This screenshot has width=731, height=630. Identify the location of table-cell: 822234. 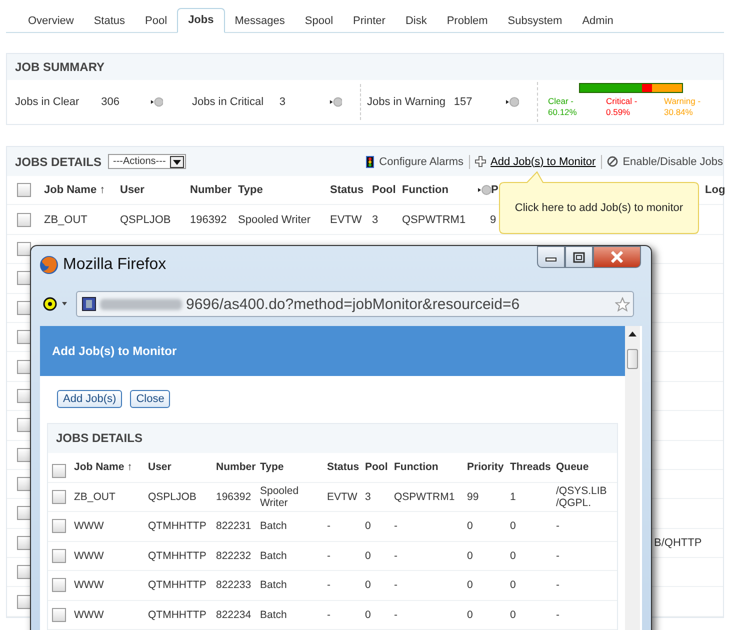
(234, 614).